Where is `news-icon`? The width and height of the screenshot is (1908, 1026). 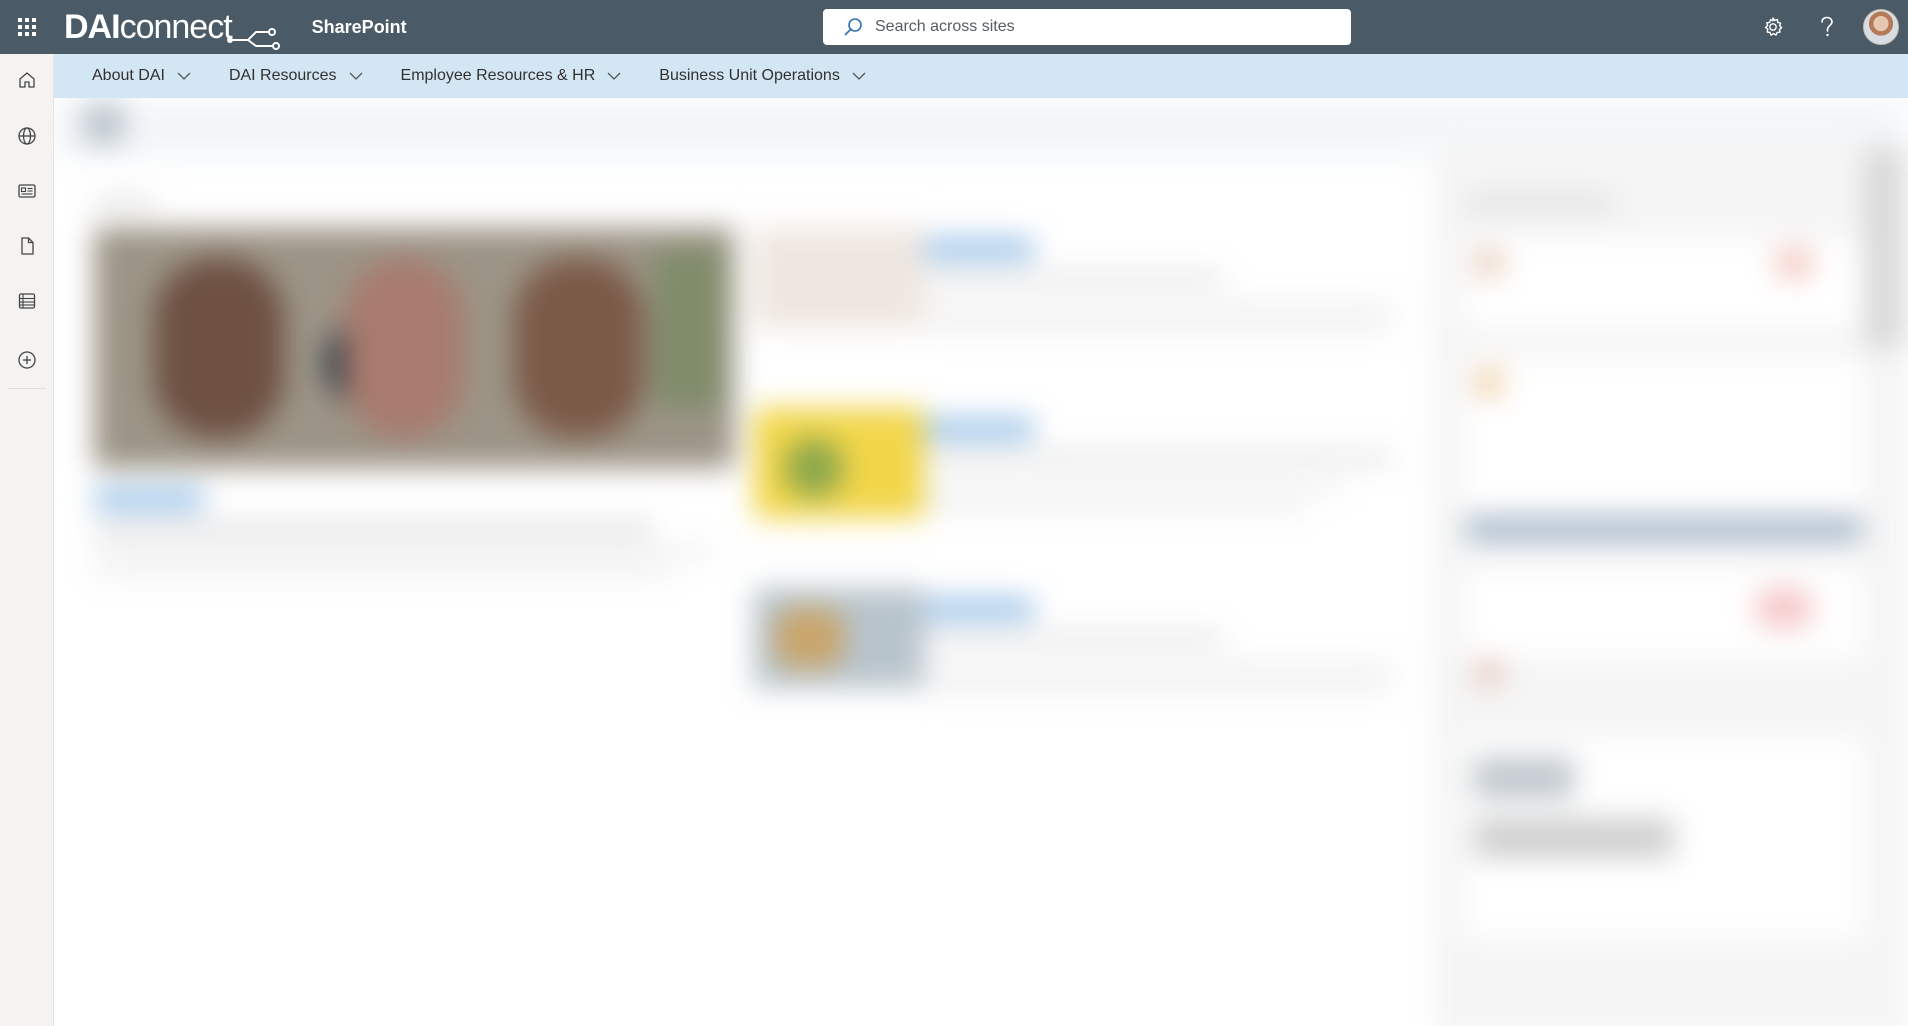 news-icon is located at coordinates (27, 191).